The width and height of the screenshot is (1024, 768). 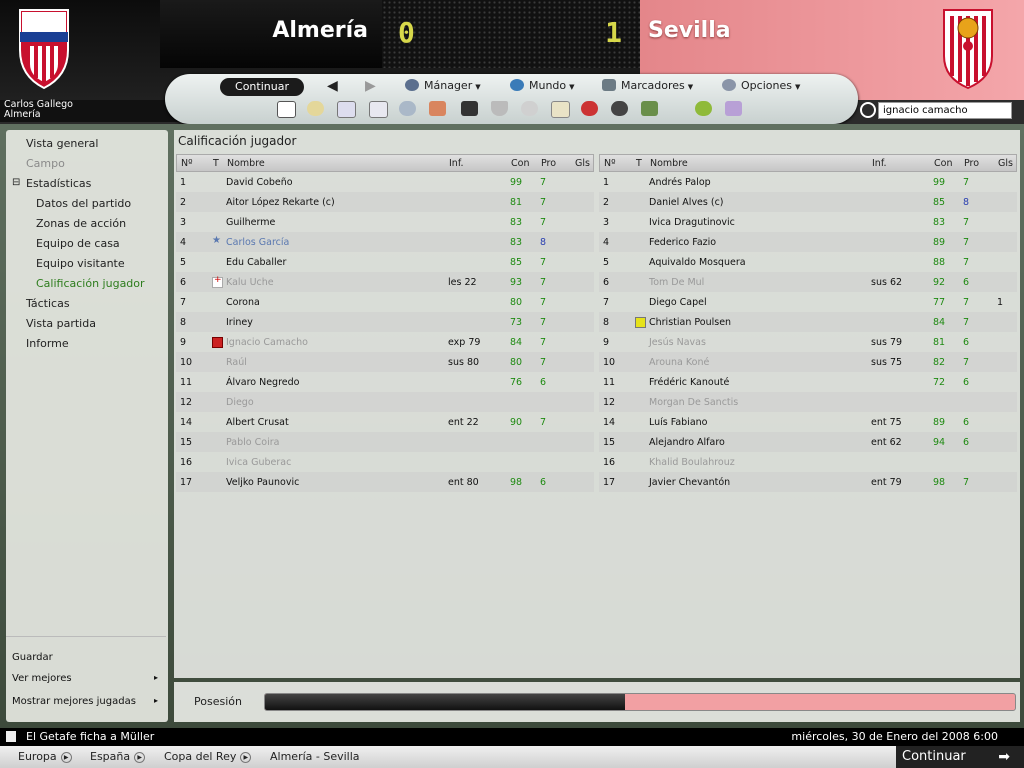 I want to click on finance-icon, so click(x=649, y=108).